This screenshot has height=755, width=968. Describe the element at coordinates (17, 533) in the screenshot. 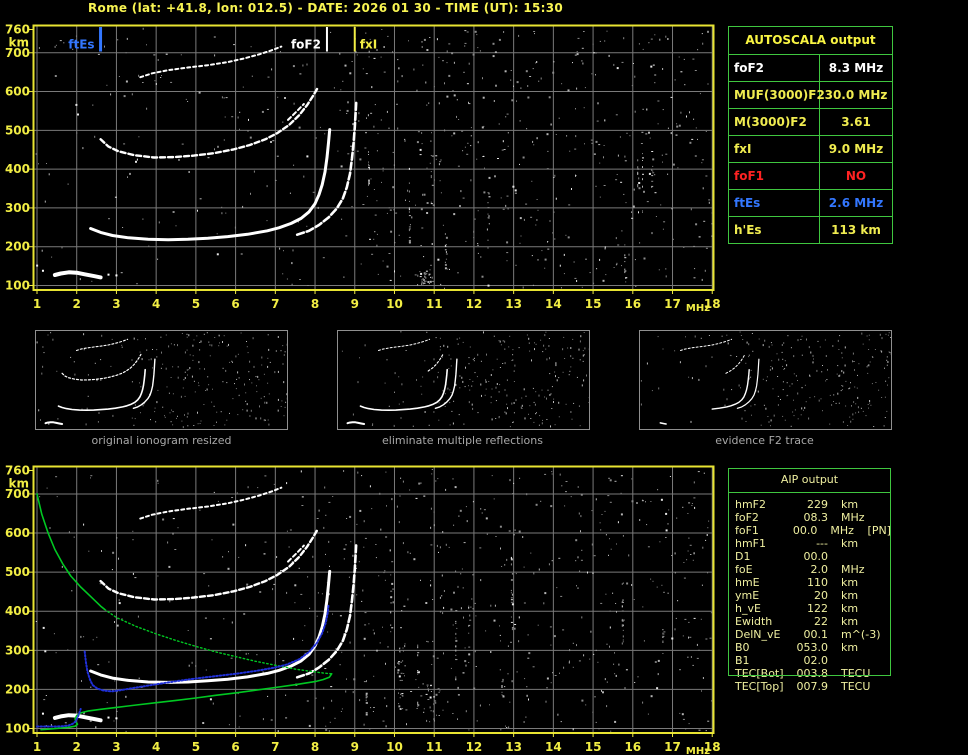

I see `svg-text: 600` at that location.